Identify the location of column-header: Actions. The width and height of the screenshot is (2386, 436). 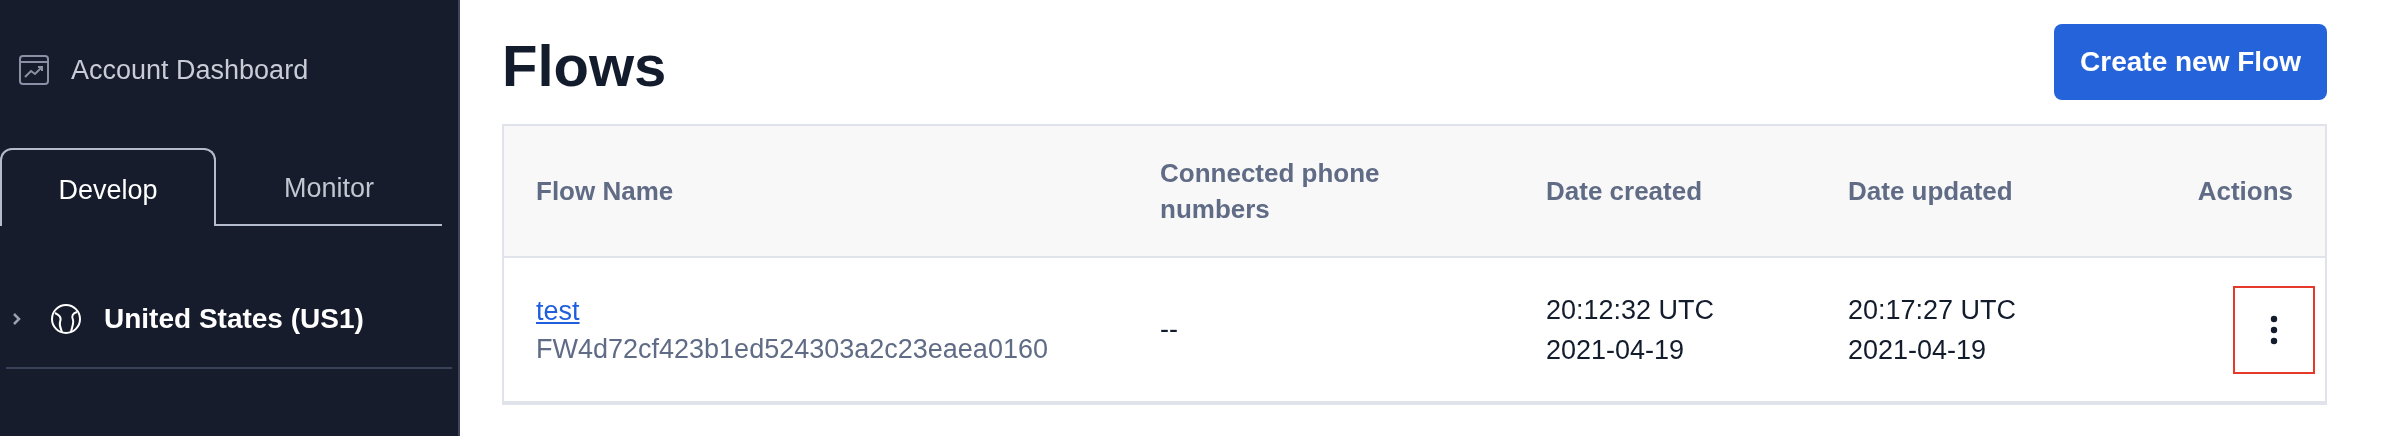
(2245, 191).